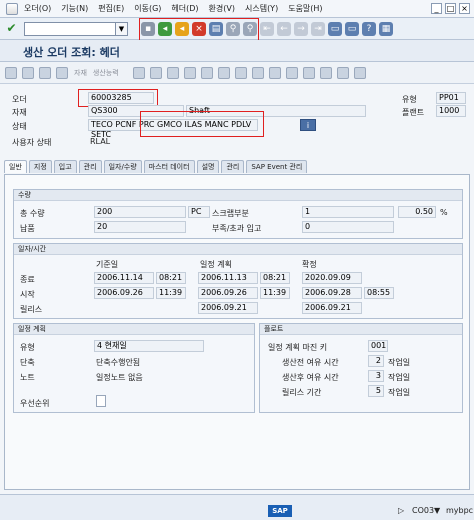 This screenshot has width=474, height=520. Describe the element at coordinates (376, 361) in the screenshot. I see `float-before-field: 2` at that location.